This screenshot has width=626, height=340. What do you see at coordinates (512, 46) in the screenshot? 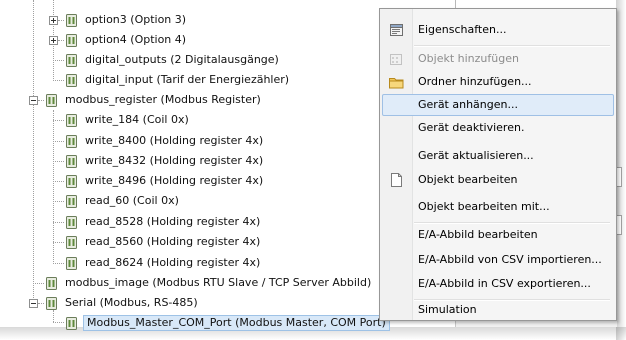
I see `menu-separator` at bounding box center [512, 46].